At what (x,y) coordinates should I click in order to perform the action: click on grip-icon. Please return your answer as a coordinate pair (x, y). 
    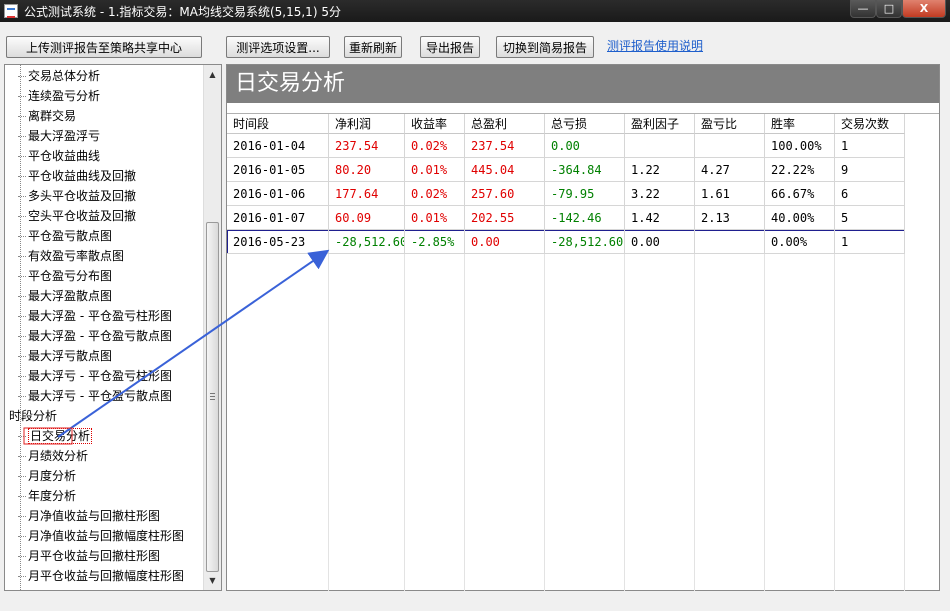
    Looking at the image, I should click on (212, 396).